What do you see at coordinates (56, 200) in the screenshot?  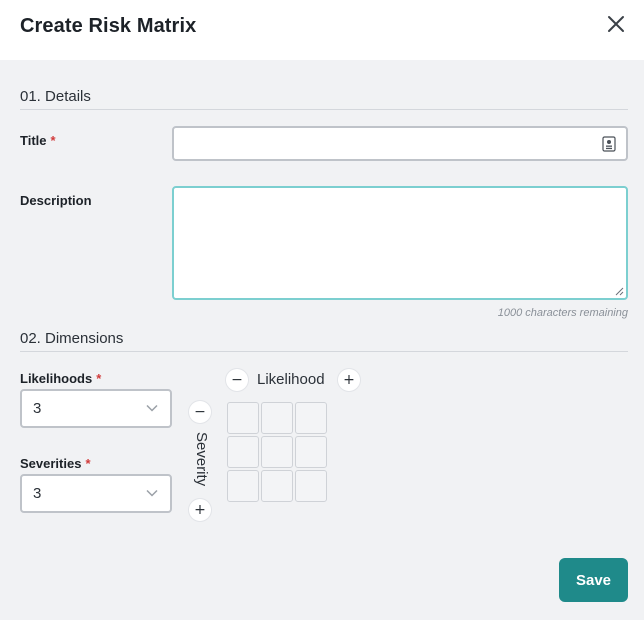 I see `description-label: Description` at bounding box center [56, 200].